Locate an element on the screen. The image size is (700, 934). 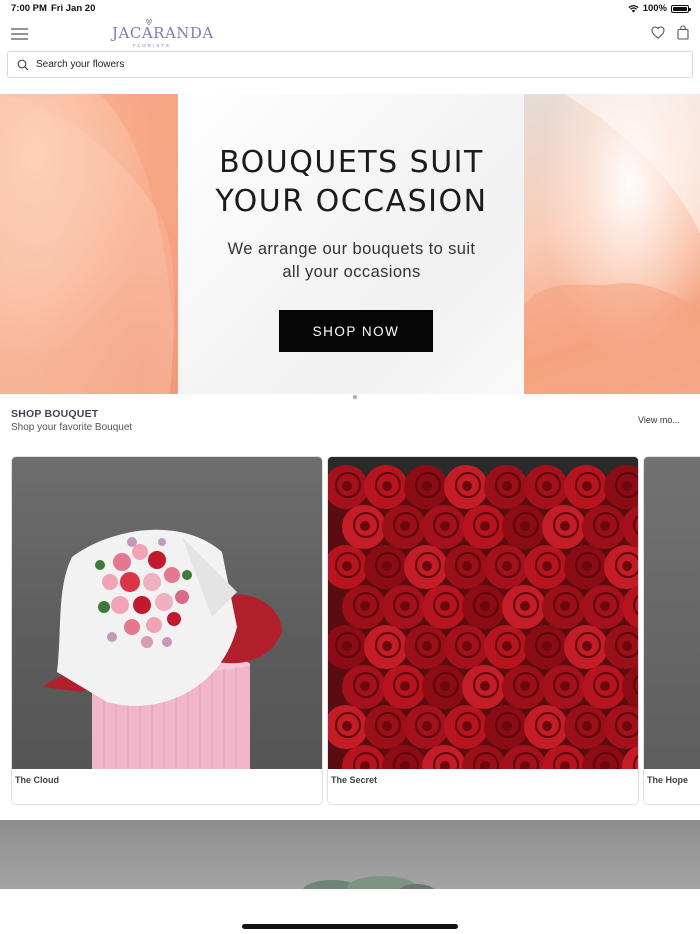
section-title: SHOP BOUQUET is located at coordinates (55, 414).